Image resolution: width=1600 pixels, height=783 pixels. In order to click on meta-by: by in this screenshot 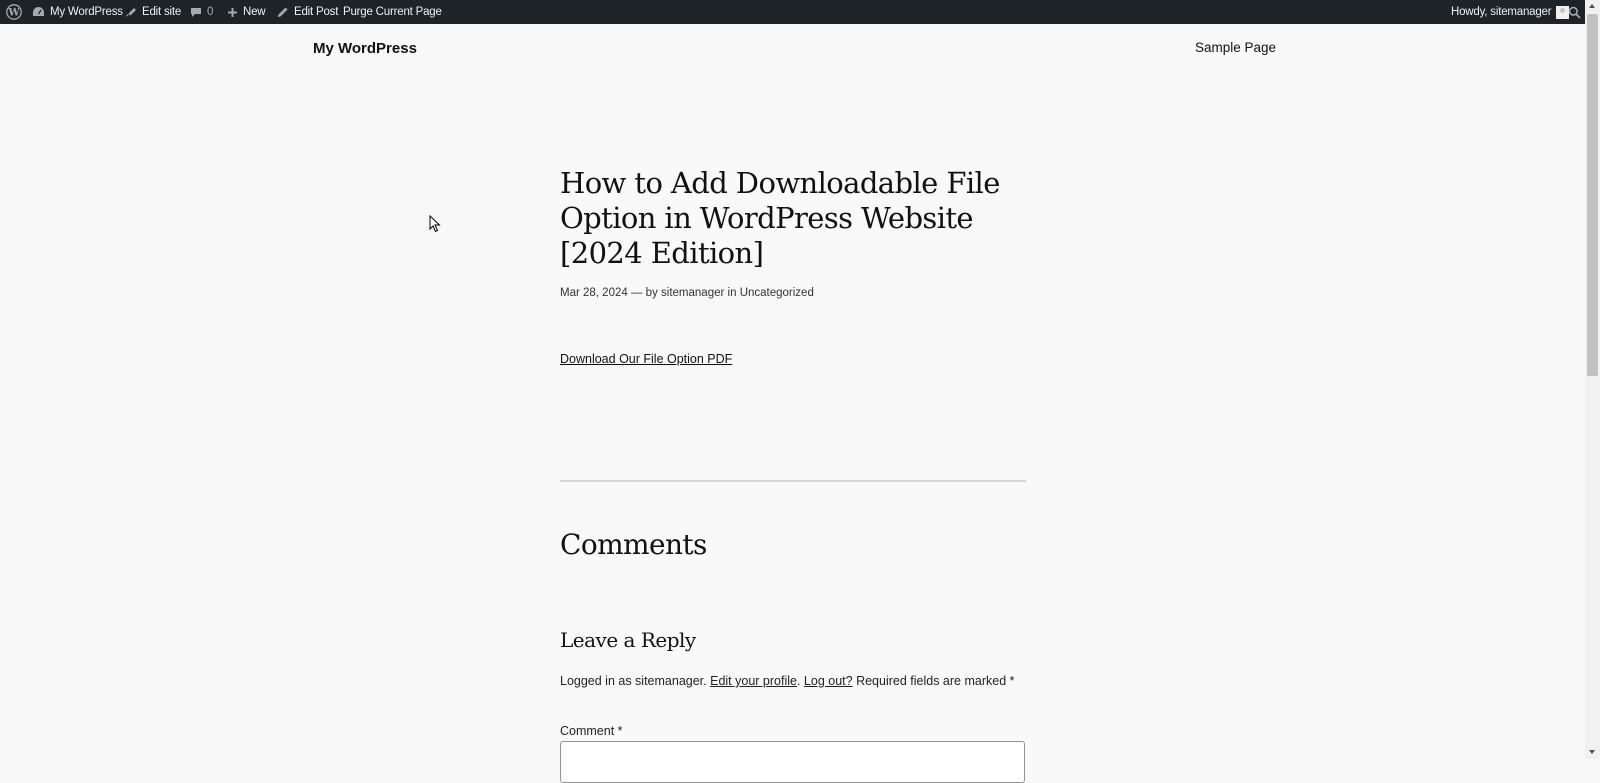, I will do `click(651, 293)`.